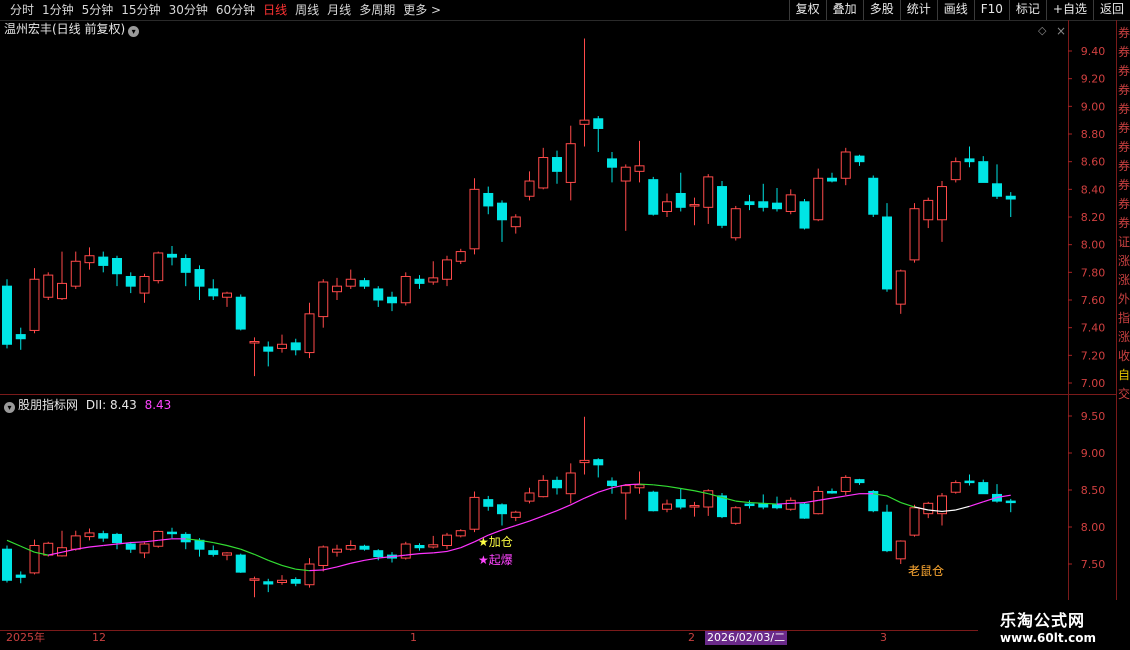 The height and width of the screenshot is (650, 1130). What do you see at coordinates (307, 10) in the screenshot?
I see `period-tab: 周线` at bounding box center [307, 10].